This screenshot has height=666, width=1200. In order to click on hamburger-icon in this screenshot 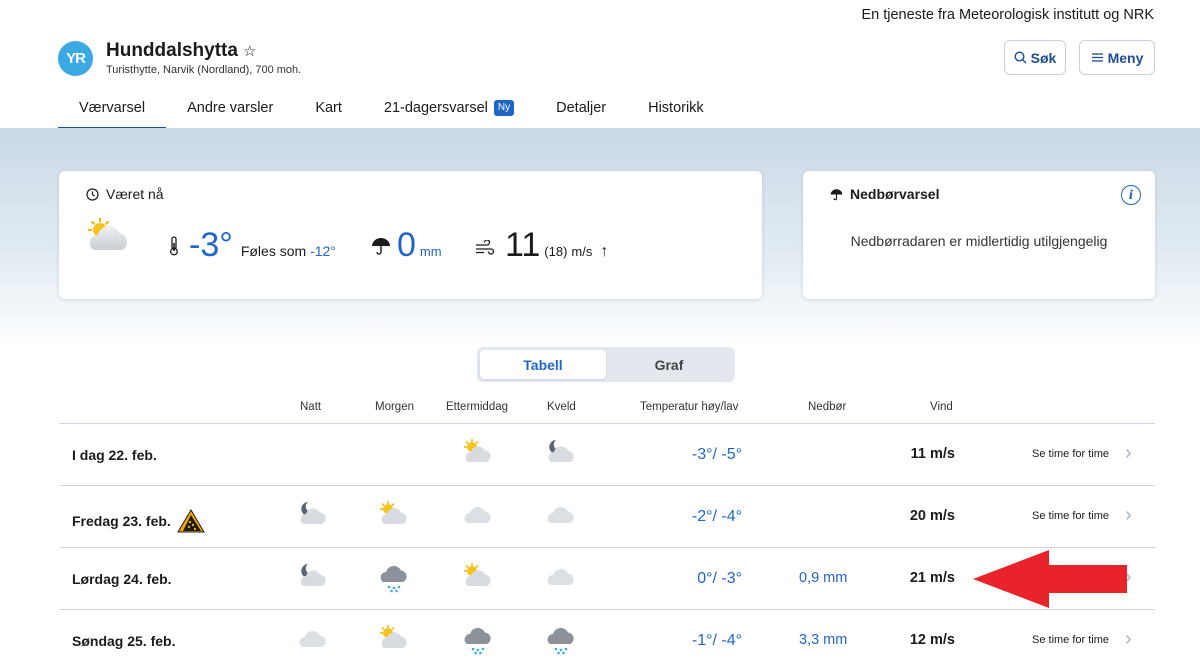, I will do `click(1097, 57)`.